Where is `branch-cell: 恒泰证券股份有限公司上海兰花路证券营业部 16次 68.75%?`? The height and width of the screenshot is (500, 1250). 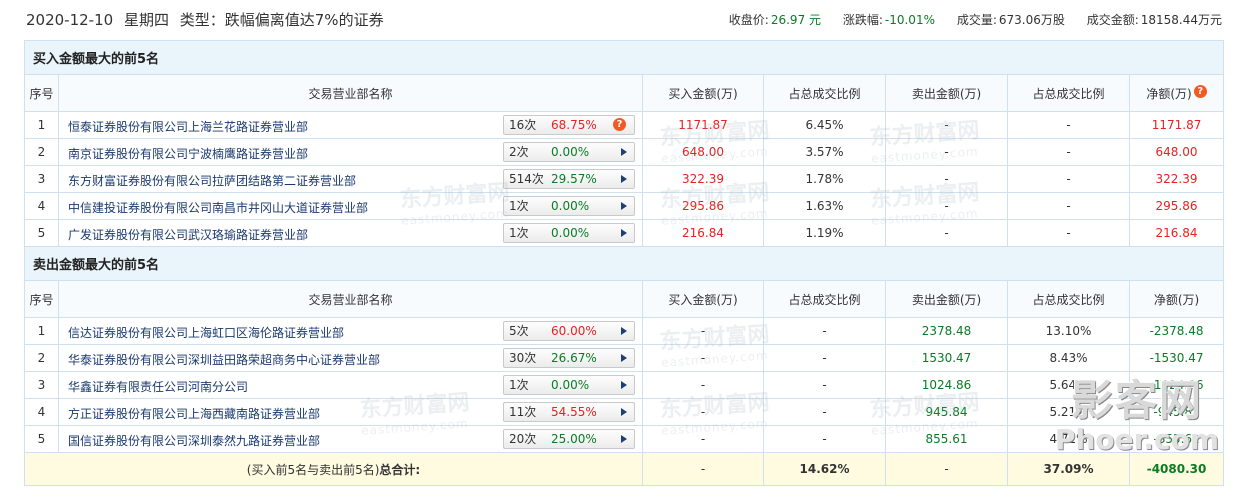
branch-cell: 恒泰证券股份有限公司上海兰花路证券营业部 16次 68.75%? is located at coordinates (350, 125).